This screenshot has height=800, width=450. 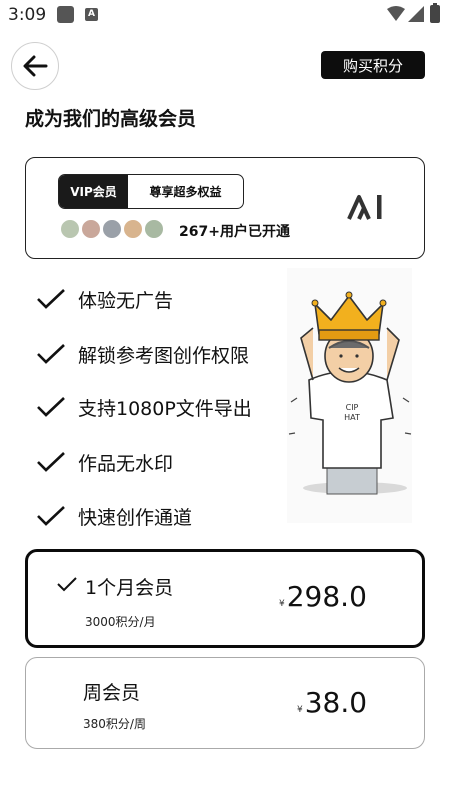 I want to click on page-title: 成为我们的高级会员, so click(x=111, y=119).